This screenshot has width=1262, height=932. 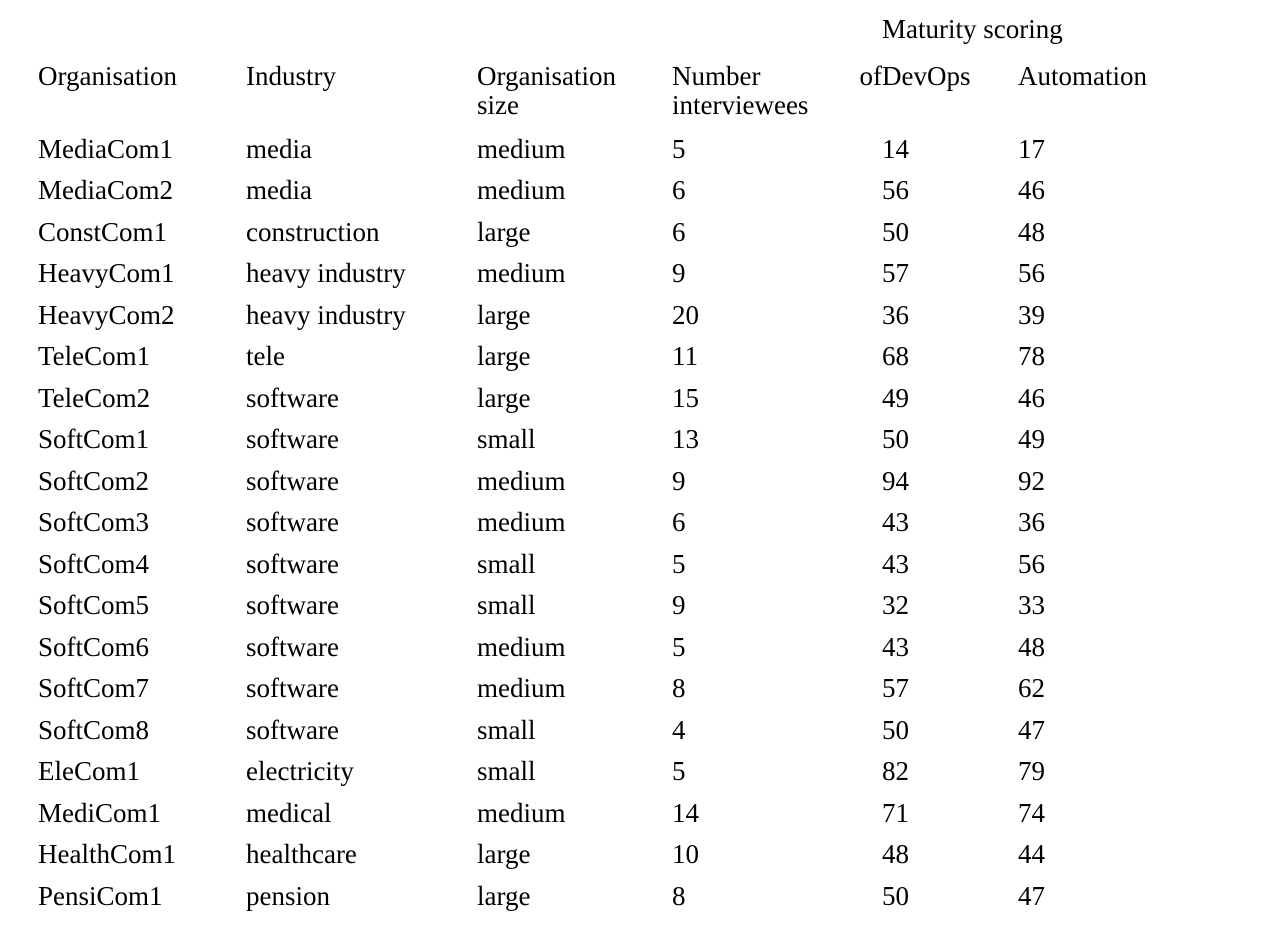 I want to click on cell-organisation: PensiCom1, so click(x=100, y=895).